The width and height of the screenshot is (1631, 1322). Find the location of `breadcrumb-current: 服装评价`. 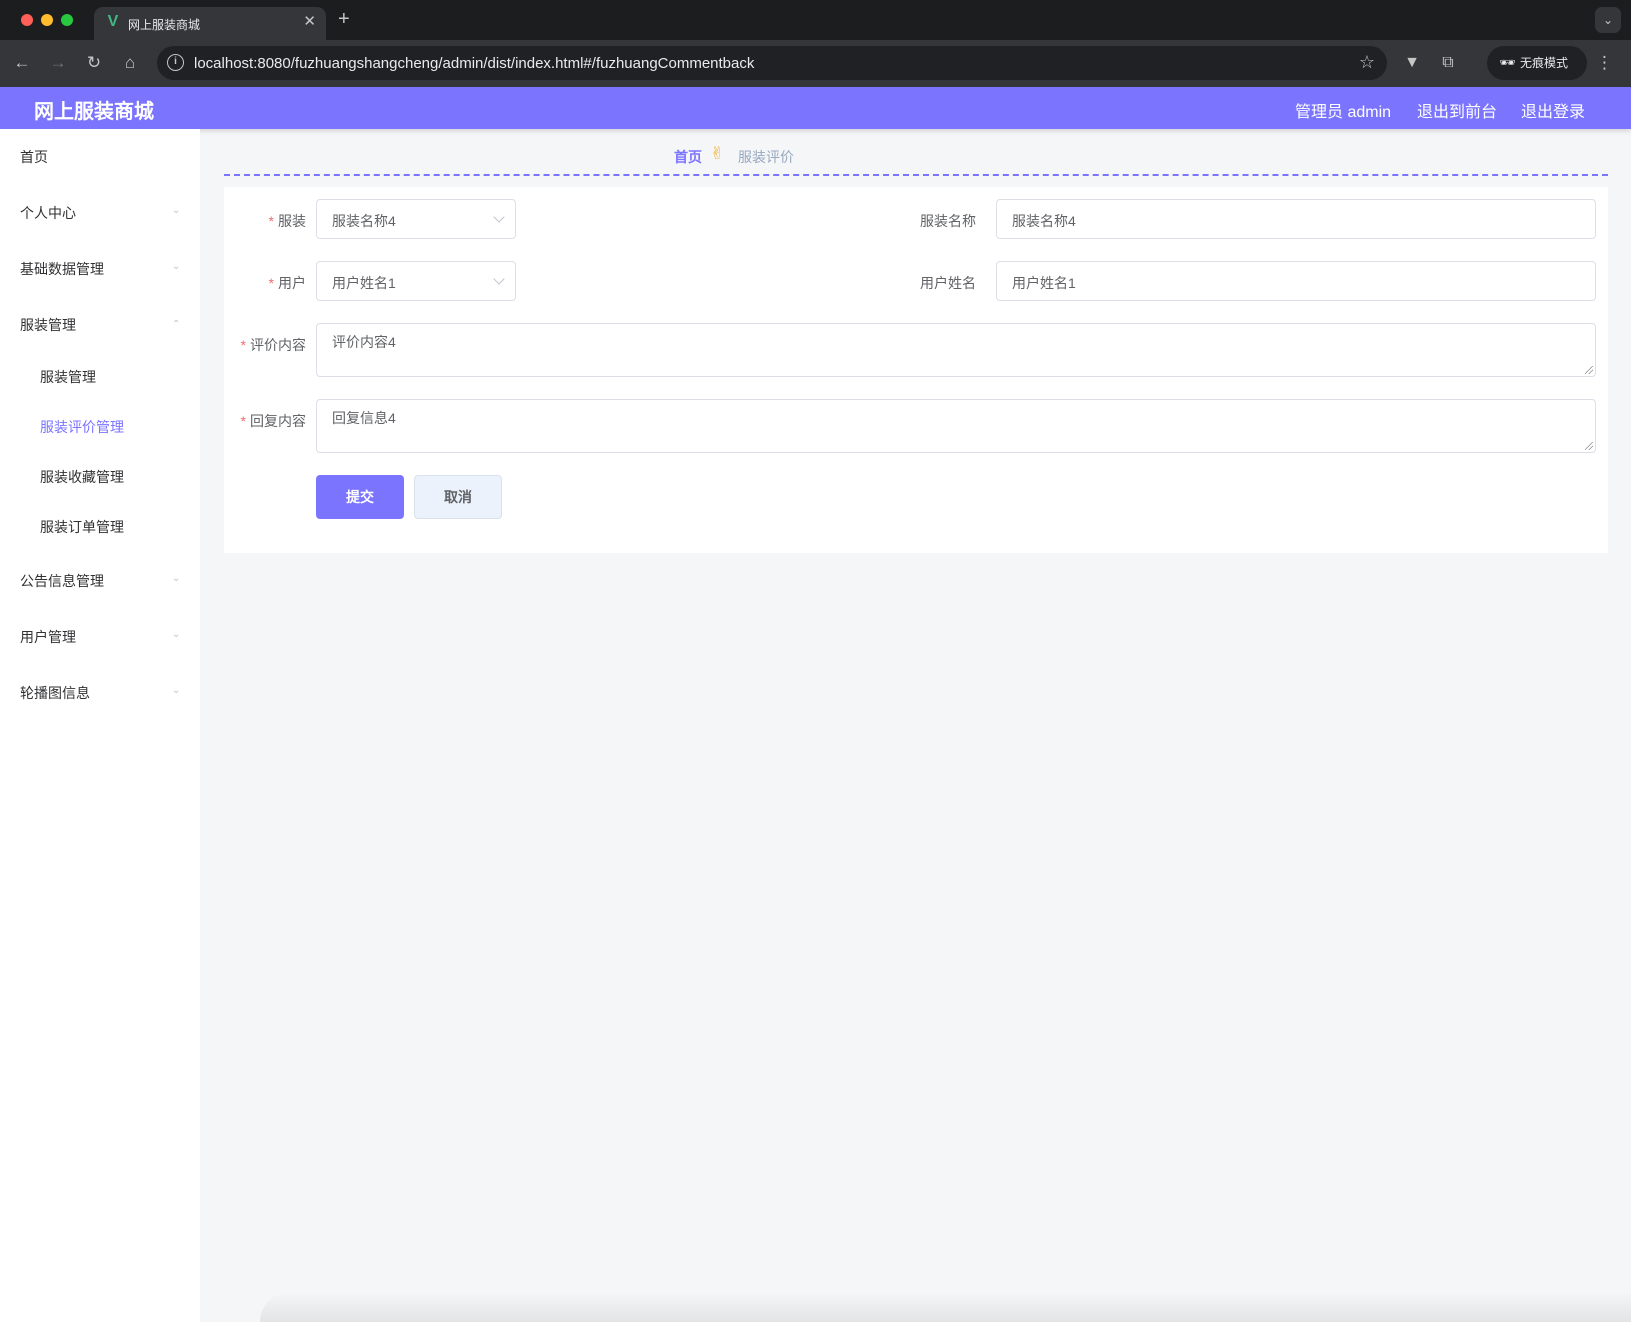

breadcrumb-current: 服装评价 is located at coordinates (766, 157).